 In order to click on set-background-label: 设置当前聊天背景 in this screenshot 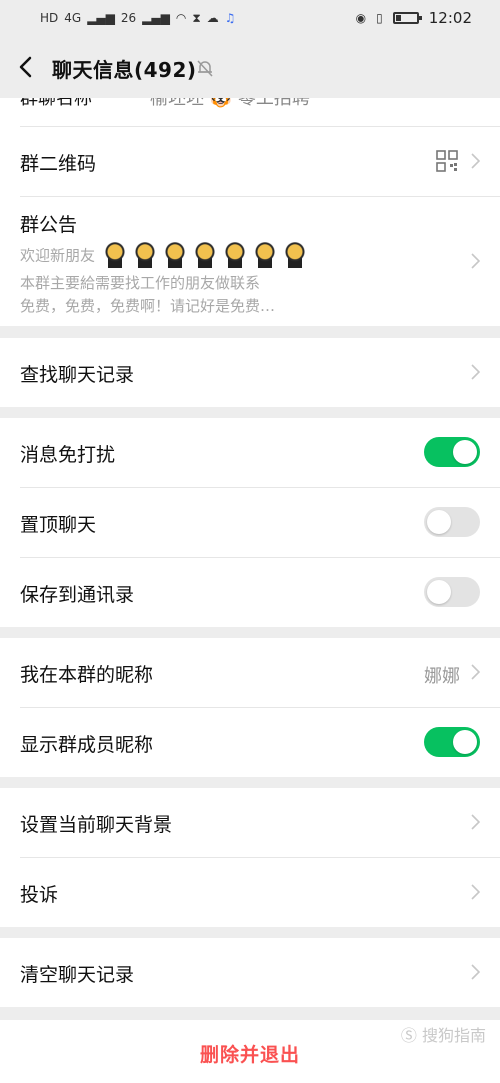, I will do `click(96, 825)`.